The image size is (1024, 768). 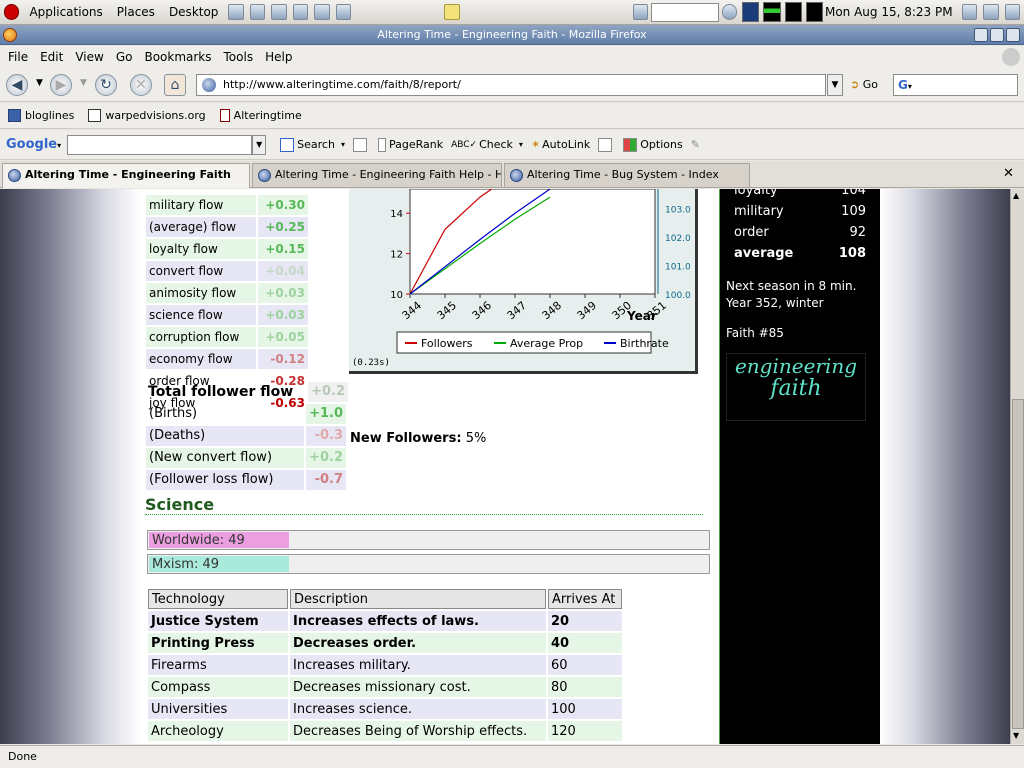 What do you see at coordinates (1012, 12) in the screenshot?
I see `workspace-icon` at bounding box center [1012, 12].